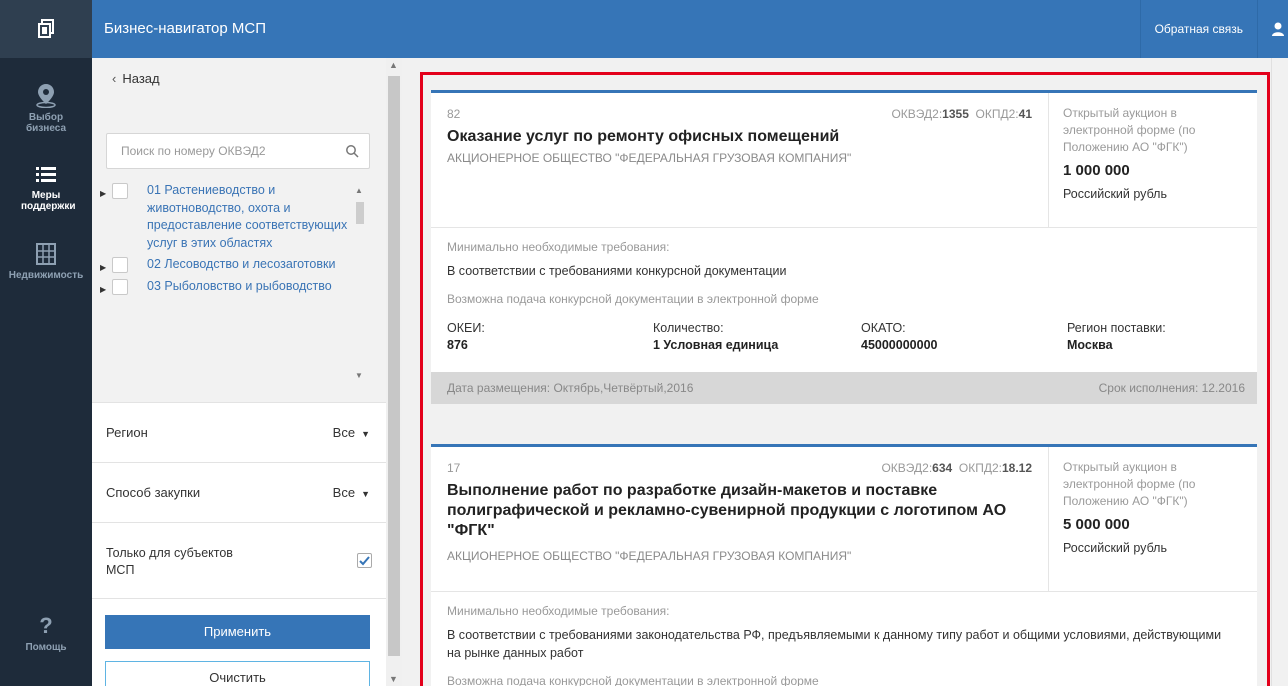 This screenshot has width=1288, height=686. I want to click on nav-real-estate: Недвижимость, so click(46, 261).